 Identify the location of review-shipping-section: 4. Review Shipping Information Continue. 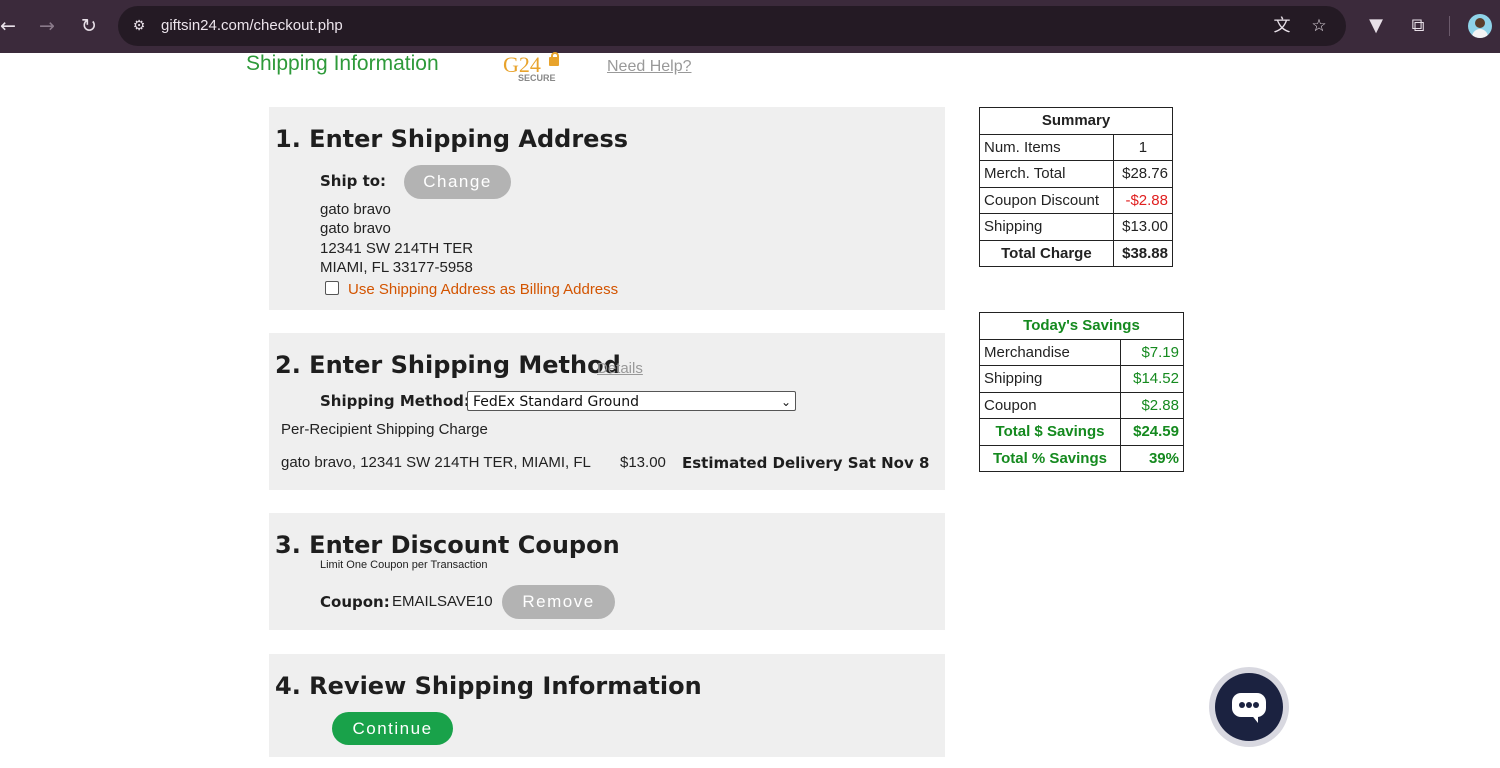
(607, 705).